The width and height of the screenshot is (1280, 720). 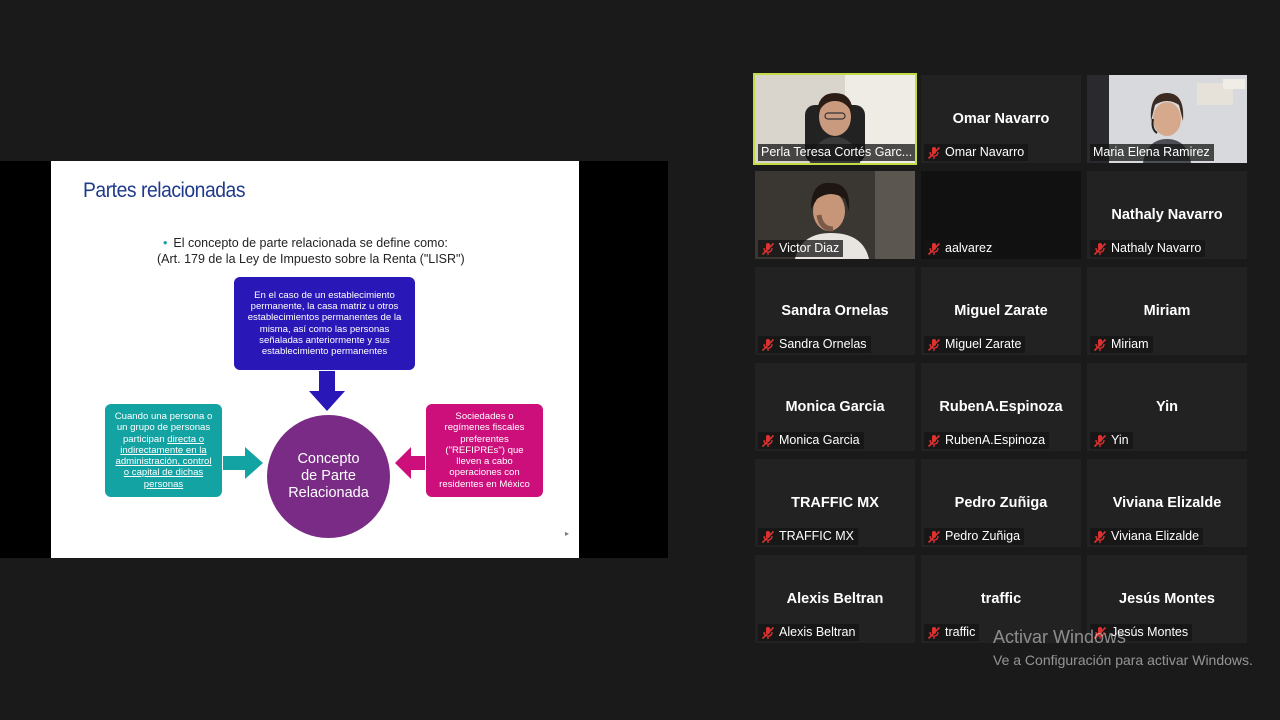 What do you see at coordinates (1130, 344) in the screenshot?
I see `participant-name: Miriam` at bounding box center [1130, 344].